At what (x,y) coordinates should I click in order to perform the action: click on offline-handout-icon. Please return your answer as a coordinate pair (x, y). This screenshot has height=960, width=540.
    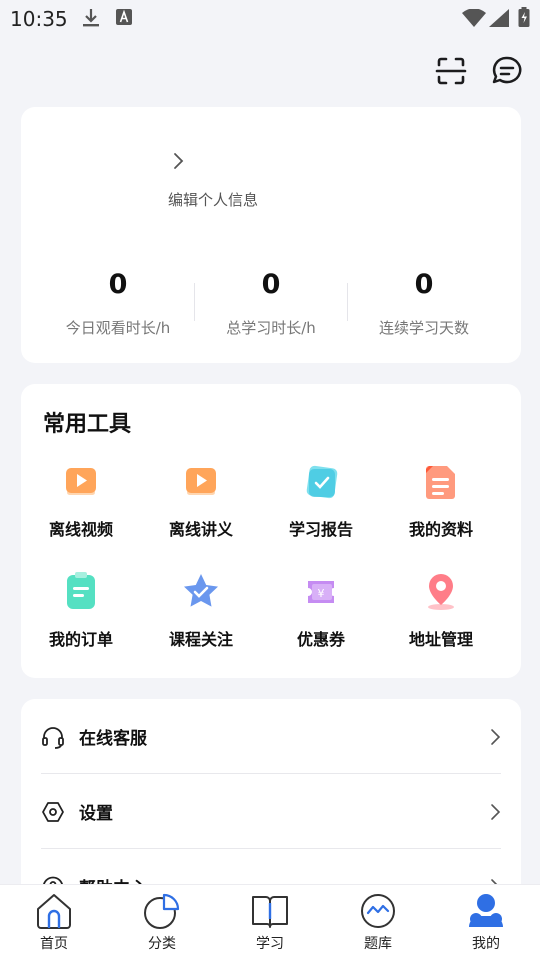
    Looking at the image, I should click on (201, 481).